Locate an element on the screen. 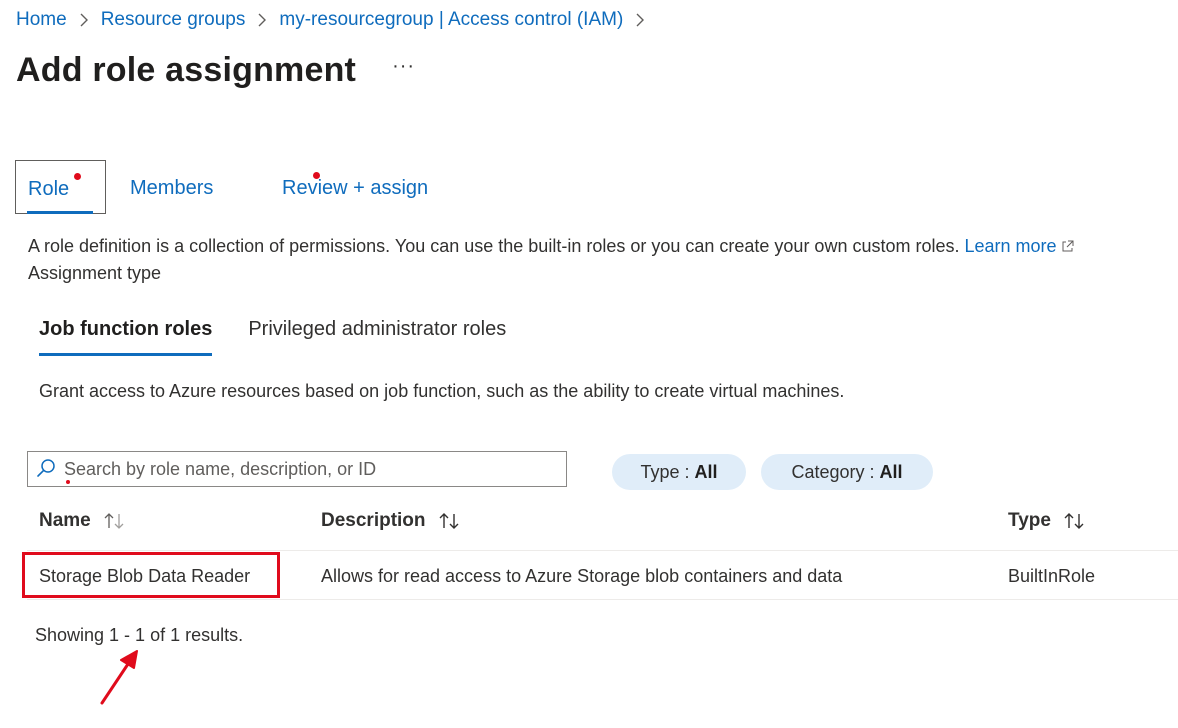  external-link-icon is located at coordinates (1067, 247).